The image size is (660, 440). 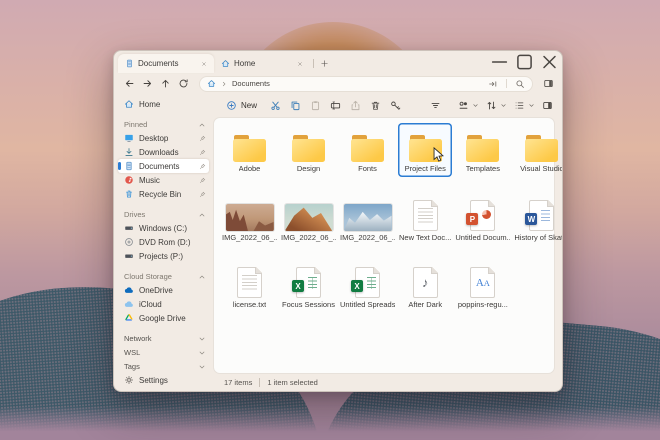 What do you see at coordinates (129, 290) in the screenshot?
I see `onedrive-icon` at bounding box center [129, 290].